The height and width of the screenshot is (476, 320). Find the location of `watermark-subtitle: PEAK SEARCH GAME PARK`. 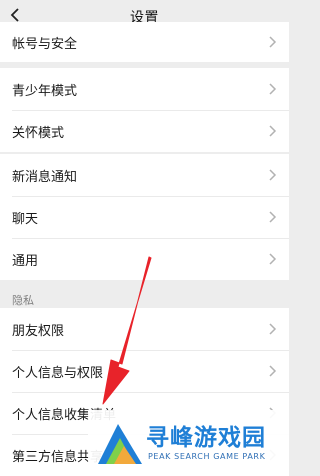

watermark-subtitle: PEAK SEARCH GAME PARK is located at coordinates (207, 456).